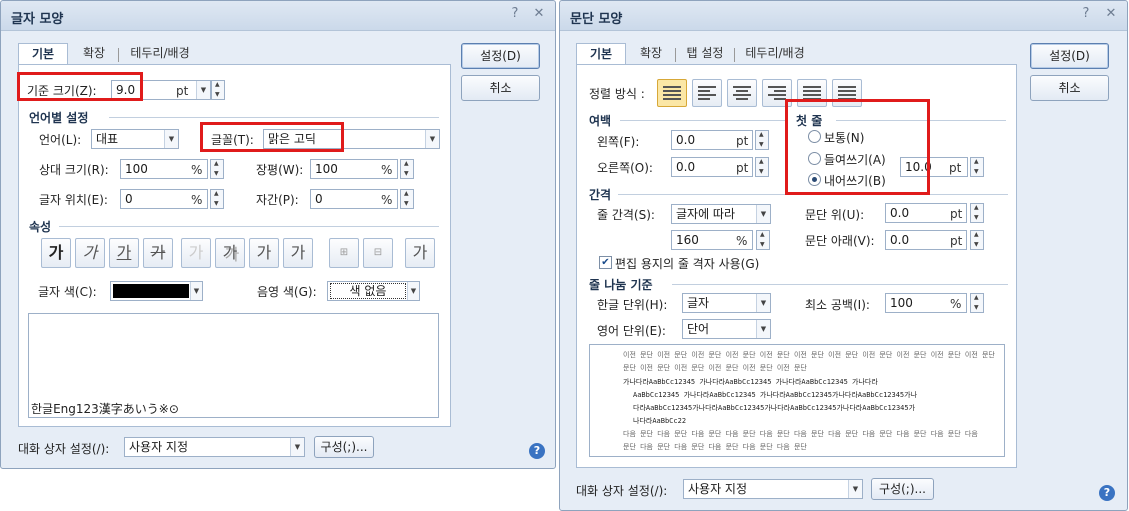 Image resolution: width=1129 pixels, height=511 pixels. I want to click on align-center-button, so click(742, 93).